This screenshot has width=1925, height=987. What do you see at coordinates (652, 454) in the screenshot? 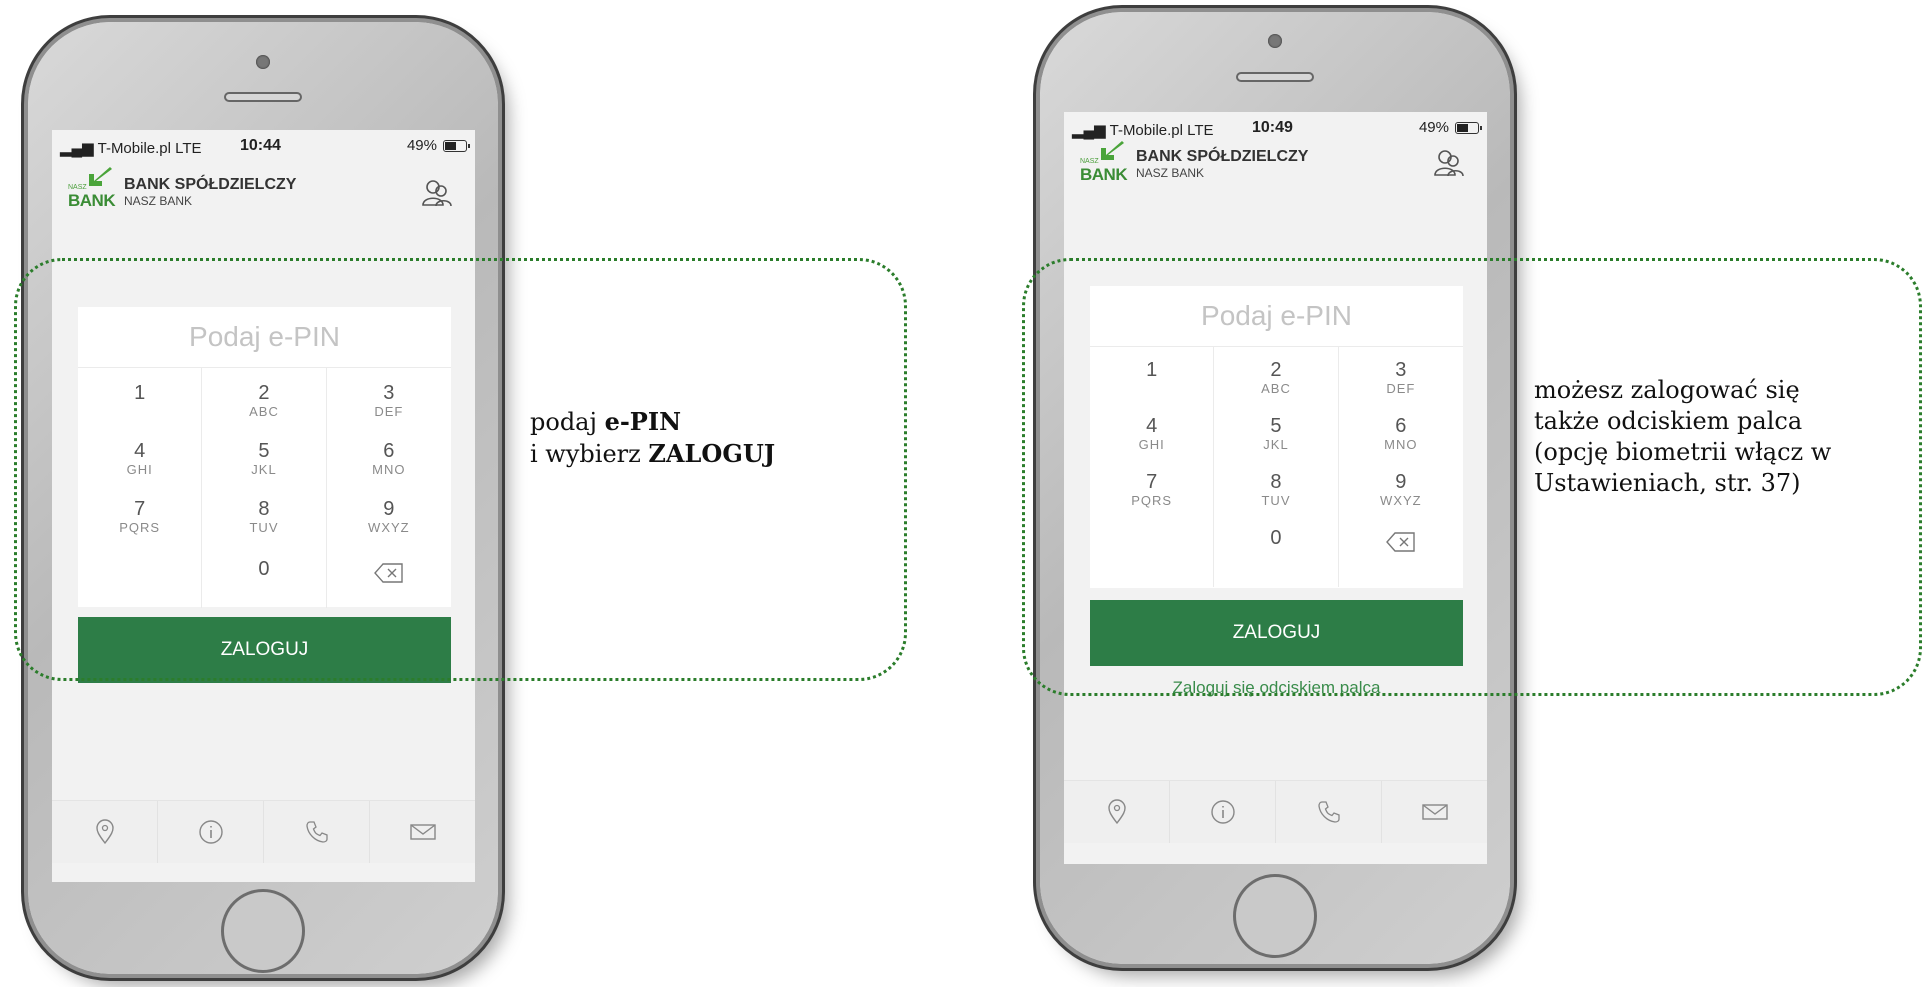
I see `caption-line-2: i wybierz ZALOGUJ` at bounding box center [652, 454].